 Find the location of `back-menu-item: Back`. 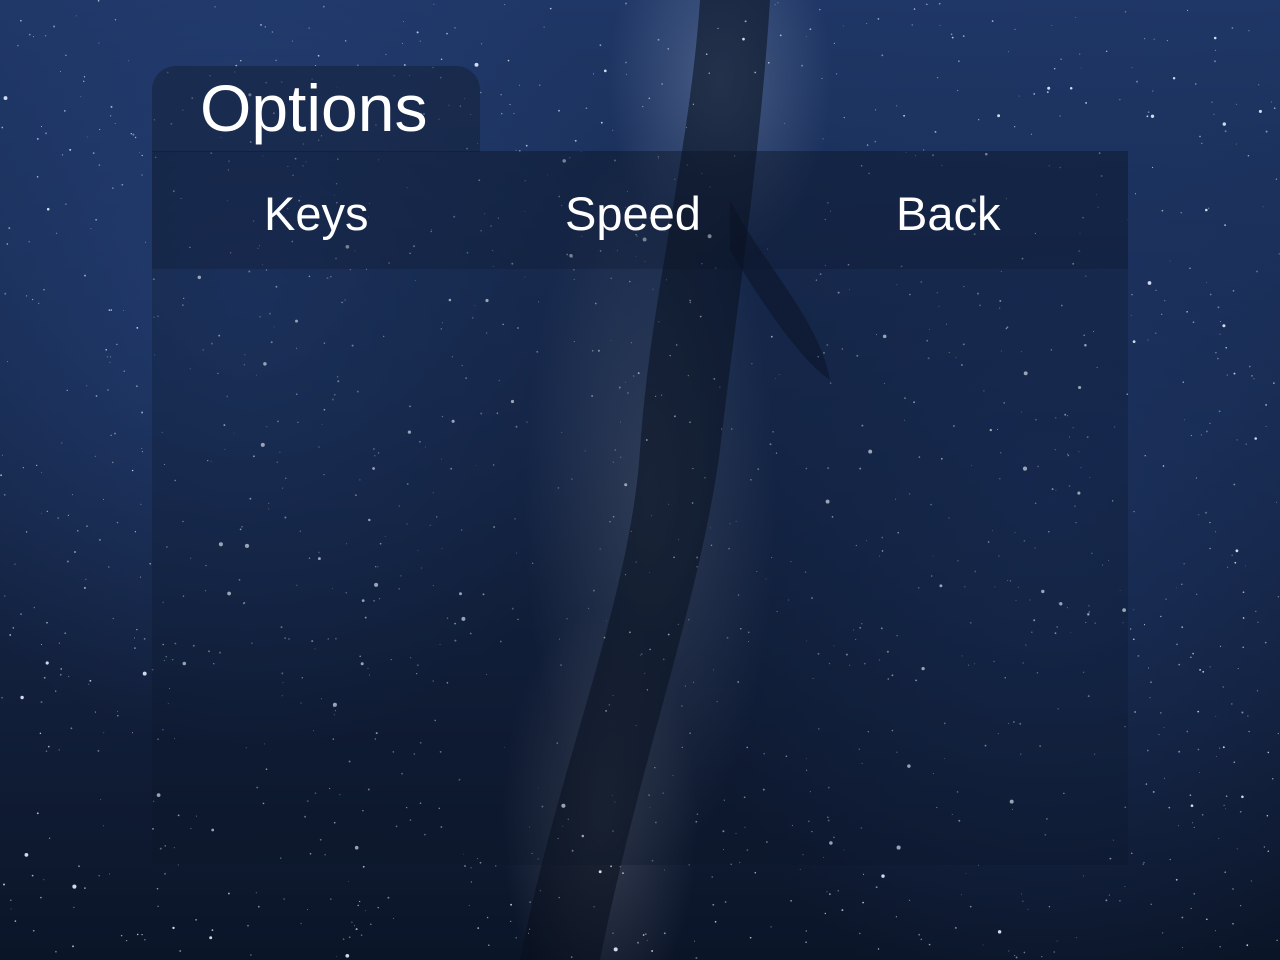

back-menu-item: Back is located at coordinates (948, 214).